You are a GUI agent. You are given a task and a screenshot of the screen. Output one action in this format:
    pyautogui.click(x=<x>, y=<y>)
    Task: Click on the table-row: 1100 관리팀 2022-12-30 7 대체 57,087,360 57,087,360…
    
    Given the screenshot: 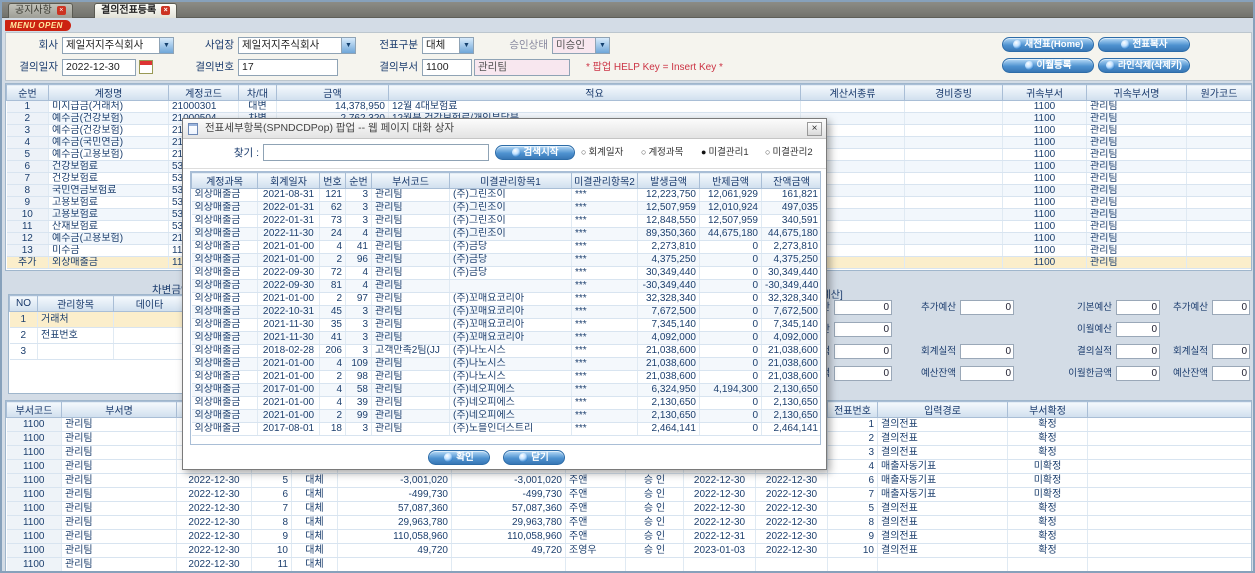 What is the action you would take?
    pyautogui.click(x=628, y=508)
    